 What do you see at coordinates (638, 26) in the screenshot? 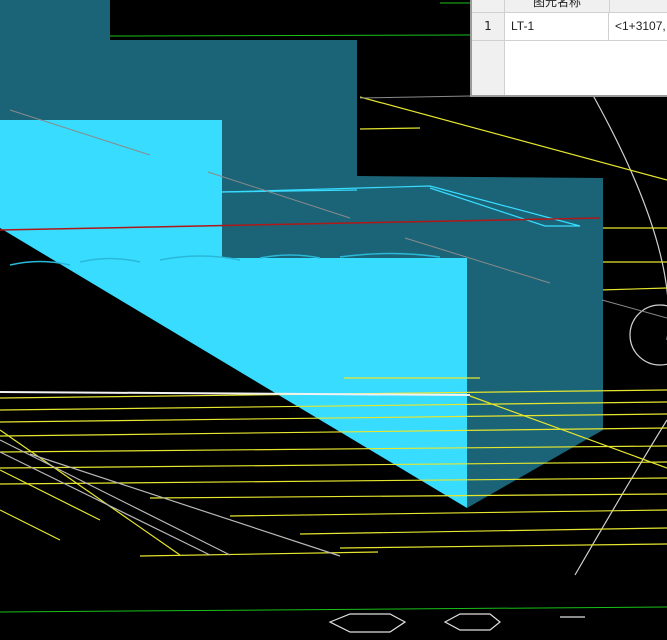
I see `row-element-position: <1+3107,` at bounding box center [638, 26].